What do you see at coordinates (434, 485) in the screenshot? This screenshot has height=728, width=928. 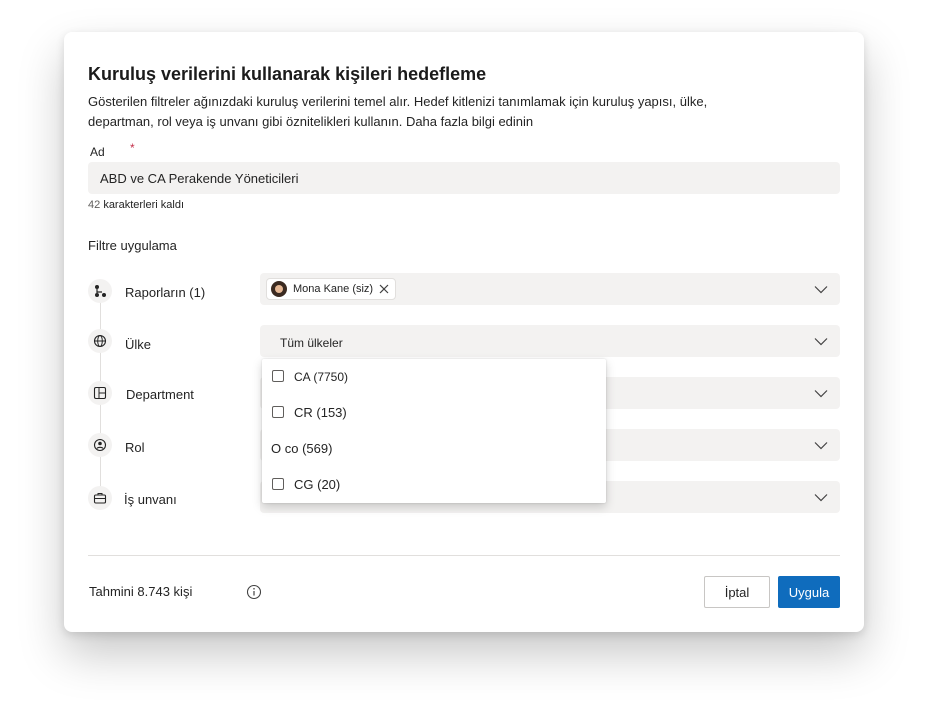 I see `country-option: CG (20)` at bounding box center [434, 485].